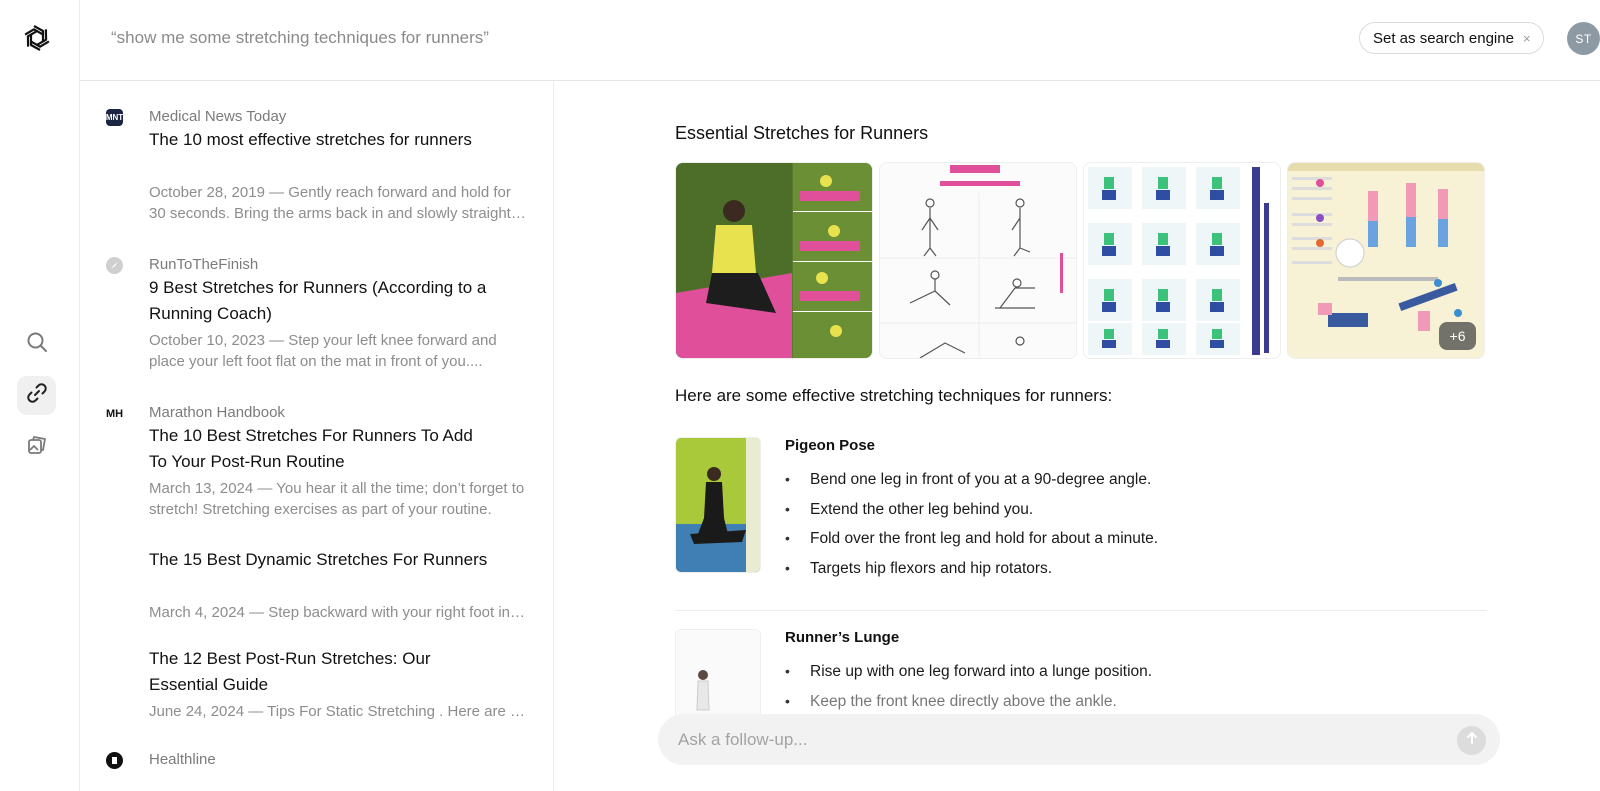 This screenshot has height=791, width=1600. I want to click on images-icon, so click(37, 447).